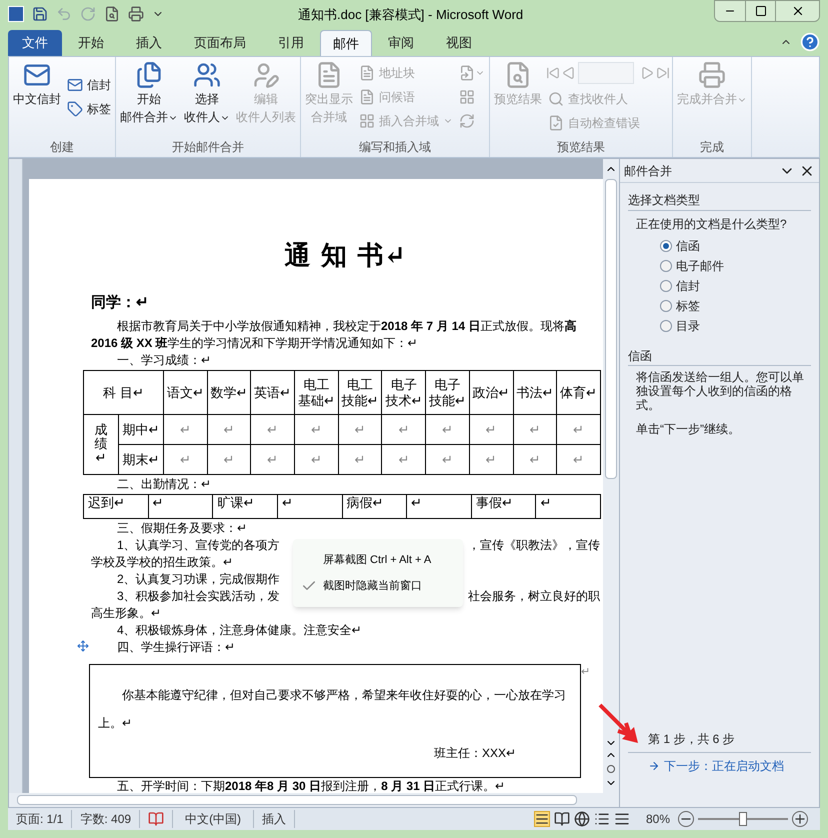  Describe the element at coordinates (182, 528) in the screenshot. I see `paragraph-line: 三、假期任务及要求：↵` at that location.